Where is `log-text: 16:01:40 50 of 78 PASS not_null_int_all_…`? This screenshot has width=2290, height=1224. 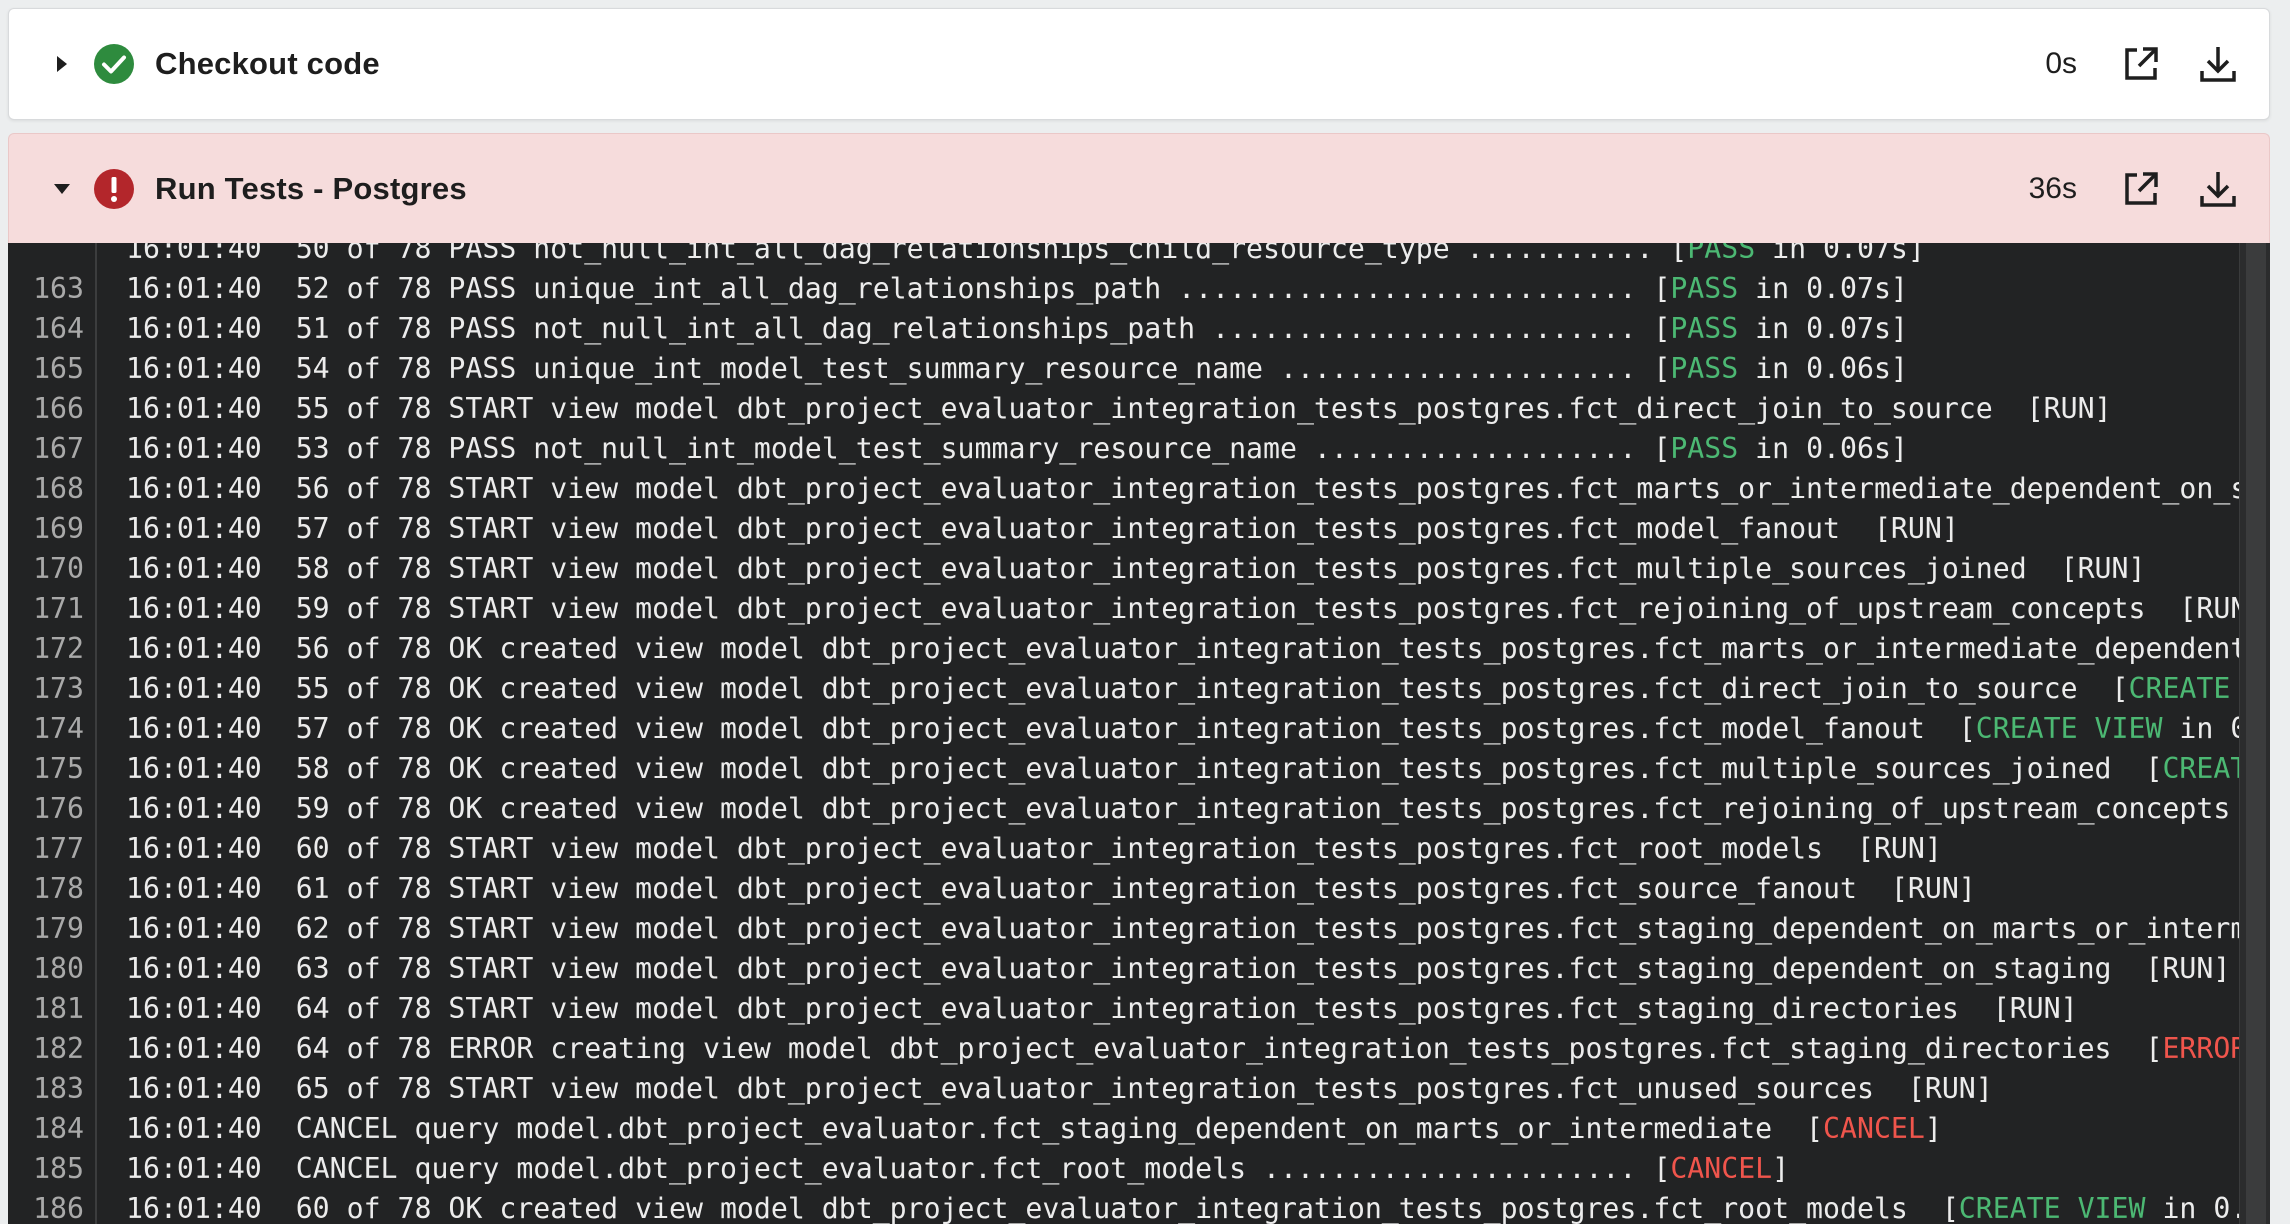
log-text: 16:01:40 50 of 78 PASS not_null_int_all_… is located at coordinates (1025, 256).